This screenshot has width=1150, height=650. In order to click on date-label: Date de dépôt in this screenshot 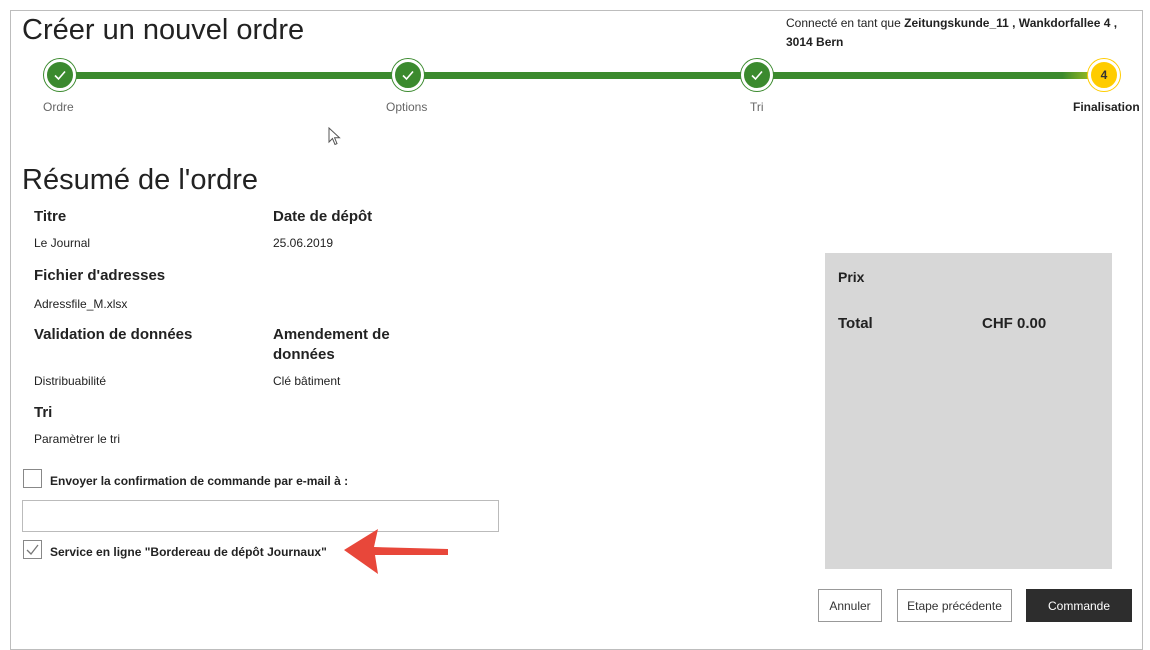, I will do `click(323, 216)`.